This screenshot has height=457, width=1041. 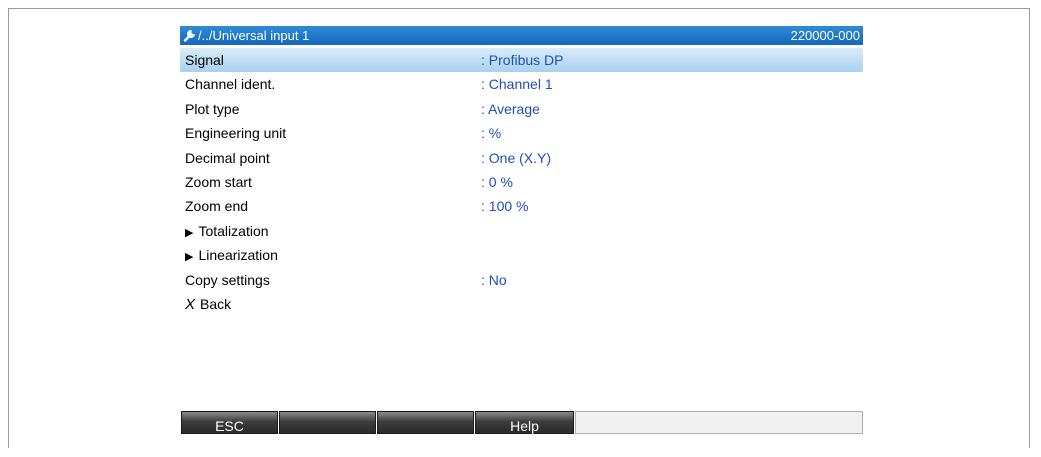 What do you see at coordinates (238, 255) in the screenshot?
I see `menu-item-label: Linearization` at bounding box center [238, 255].